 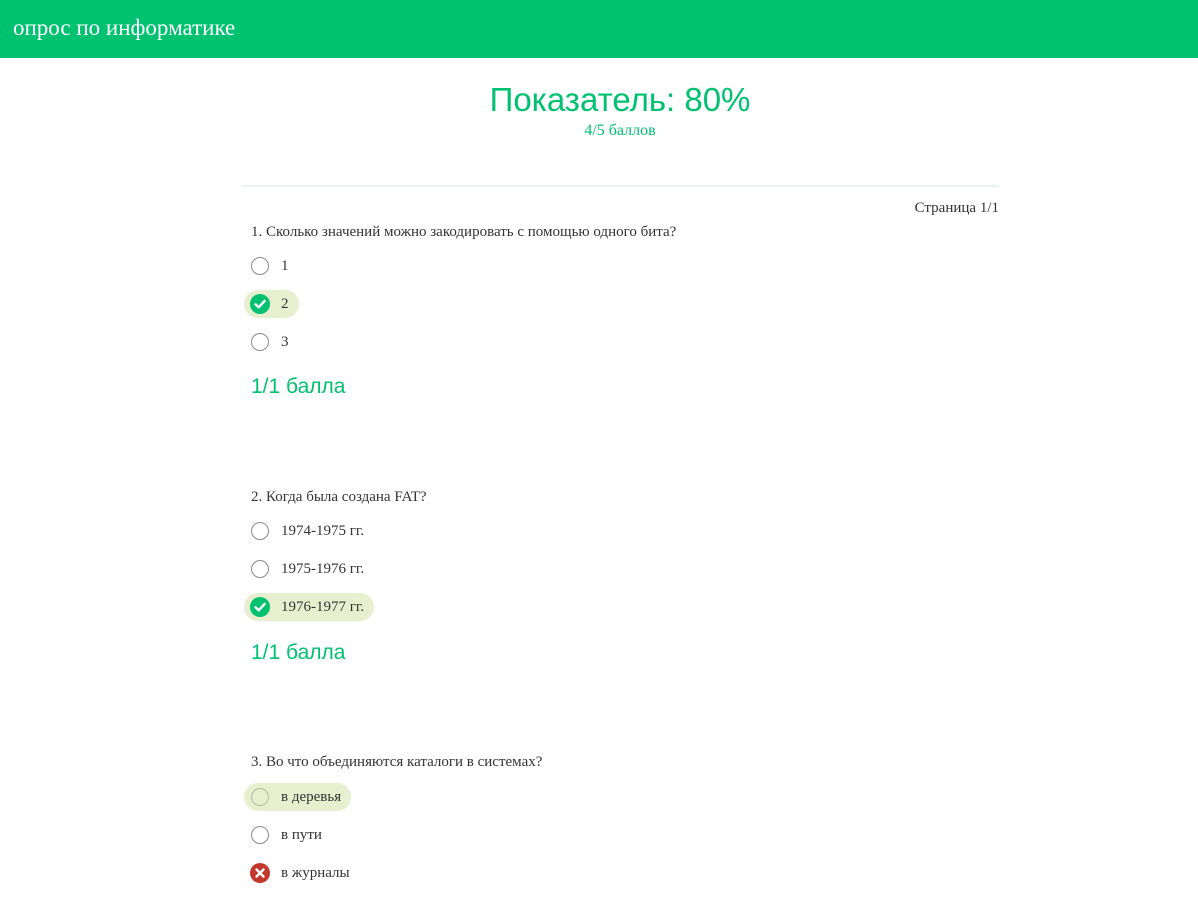 I want to click on option-label: 1976-1977 гг., so click(x=323, y=606).